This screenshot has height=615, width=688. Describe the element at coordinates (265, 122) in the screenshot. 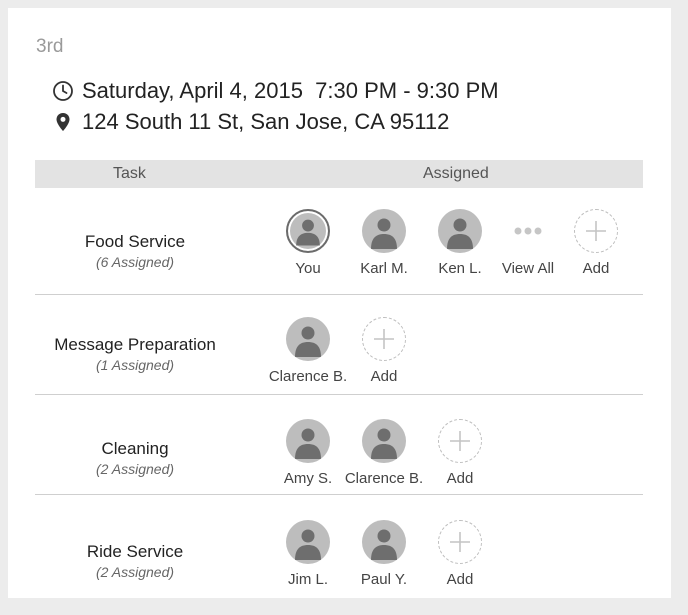

I see `event-address: 124 South 11 St, San Jose, CA 95112` at that location.